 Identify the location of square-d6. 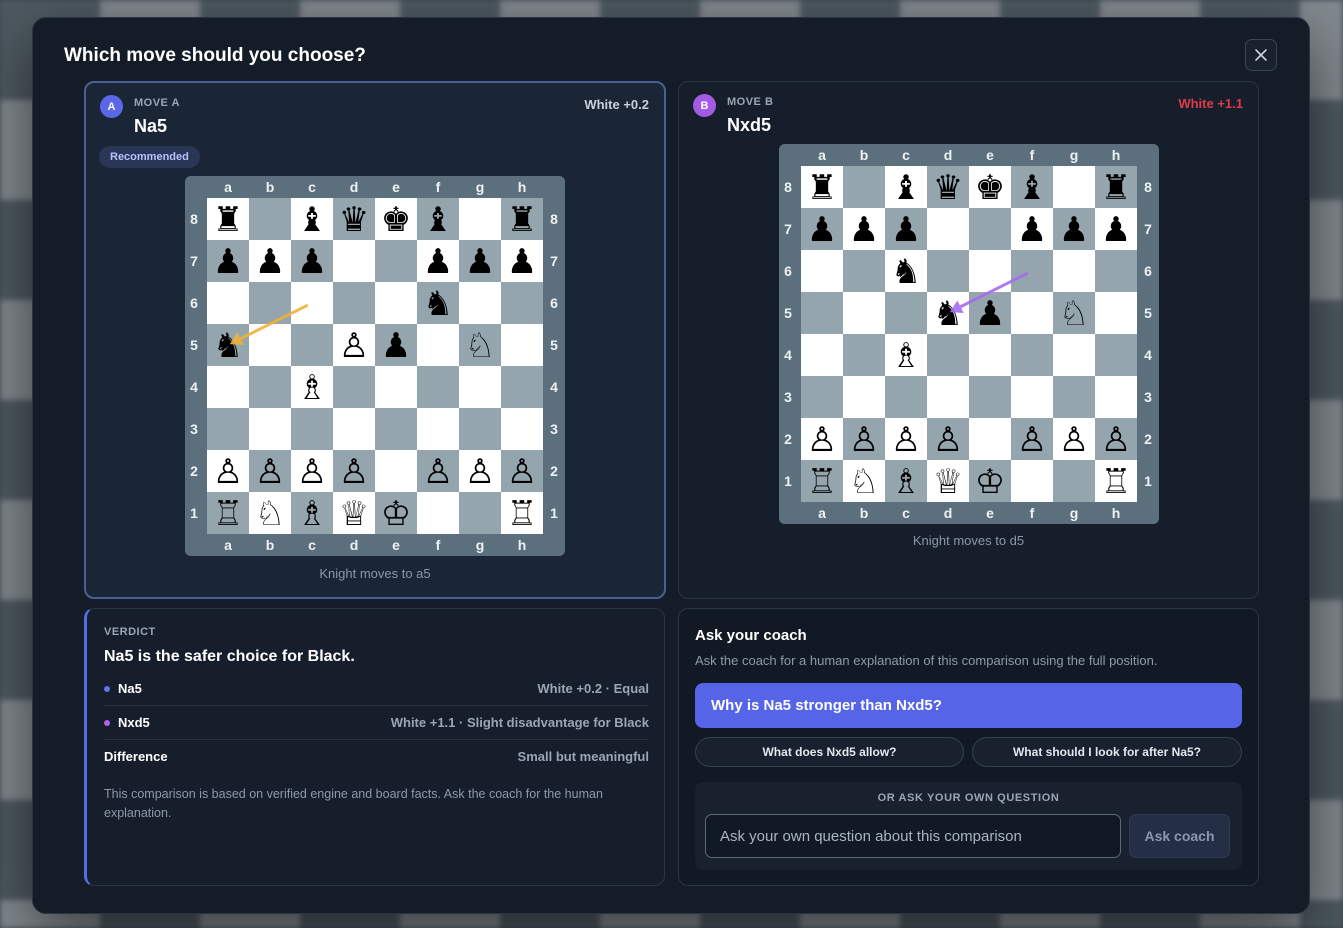
(354, 303).